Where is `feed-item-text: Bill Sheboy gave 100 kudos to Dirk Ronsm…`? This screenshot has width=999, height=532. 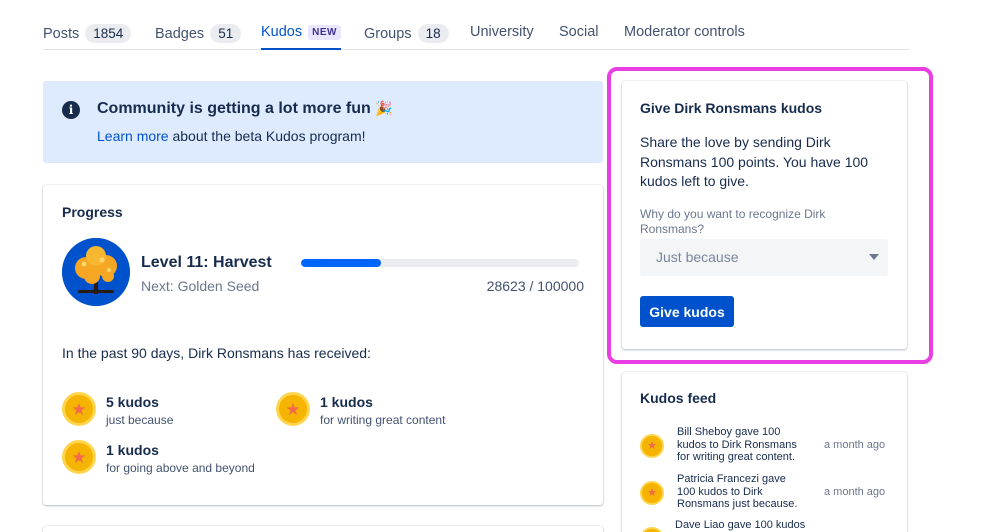
feed-item-text: Bill Sheboy gave 100 kudos to Dirk Ronsm… is located at coordinates (737, 444).